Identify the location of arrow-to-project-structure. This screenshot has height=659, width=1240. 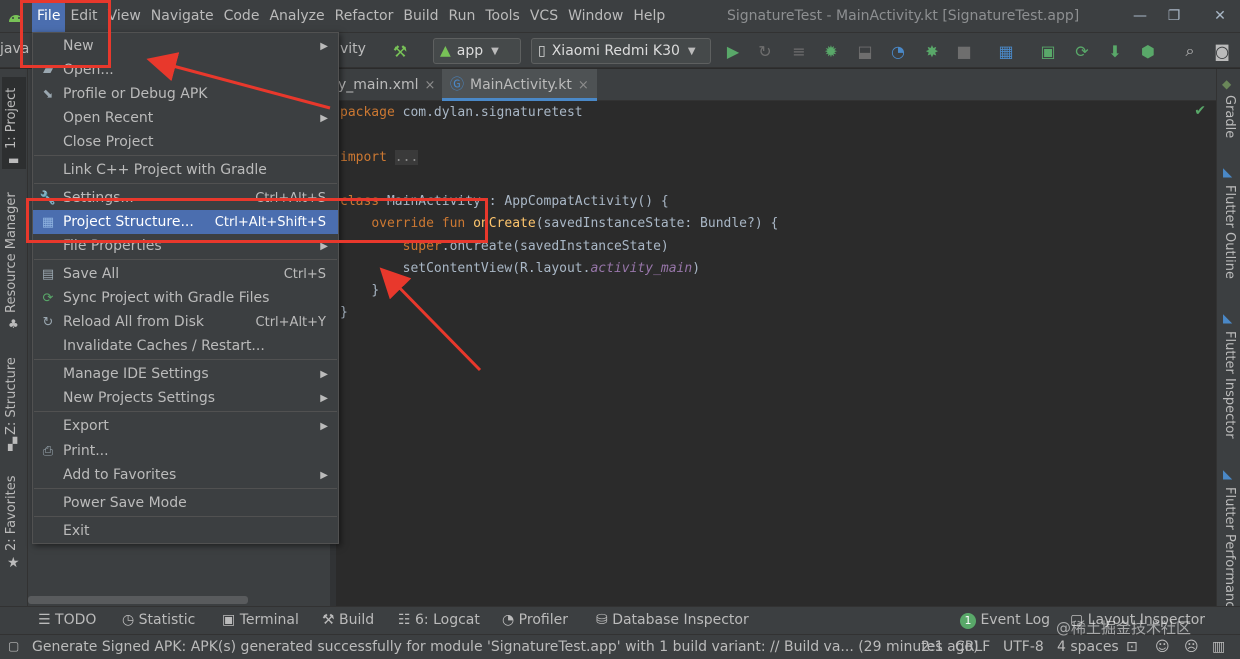
(430, 319).